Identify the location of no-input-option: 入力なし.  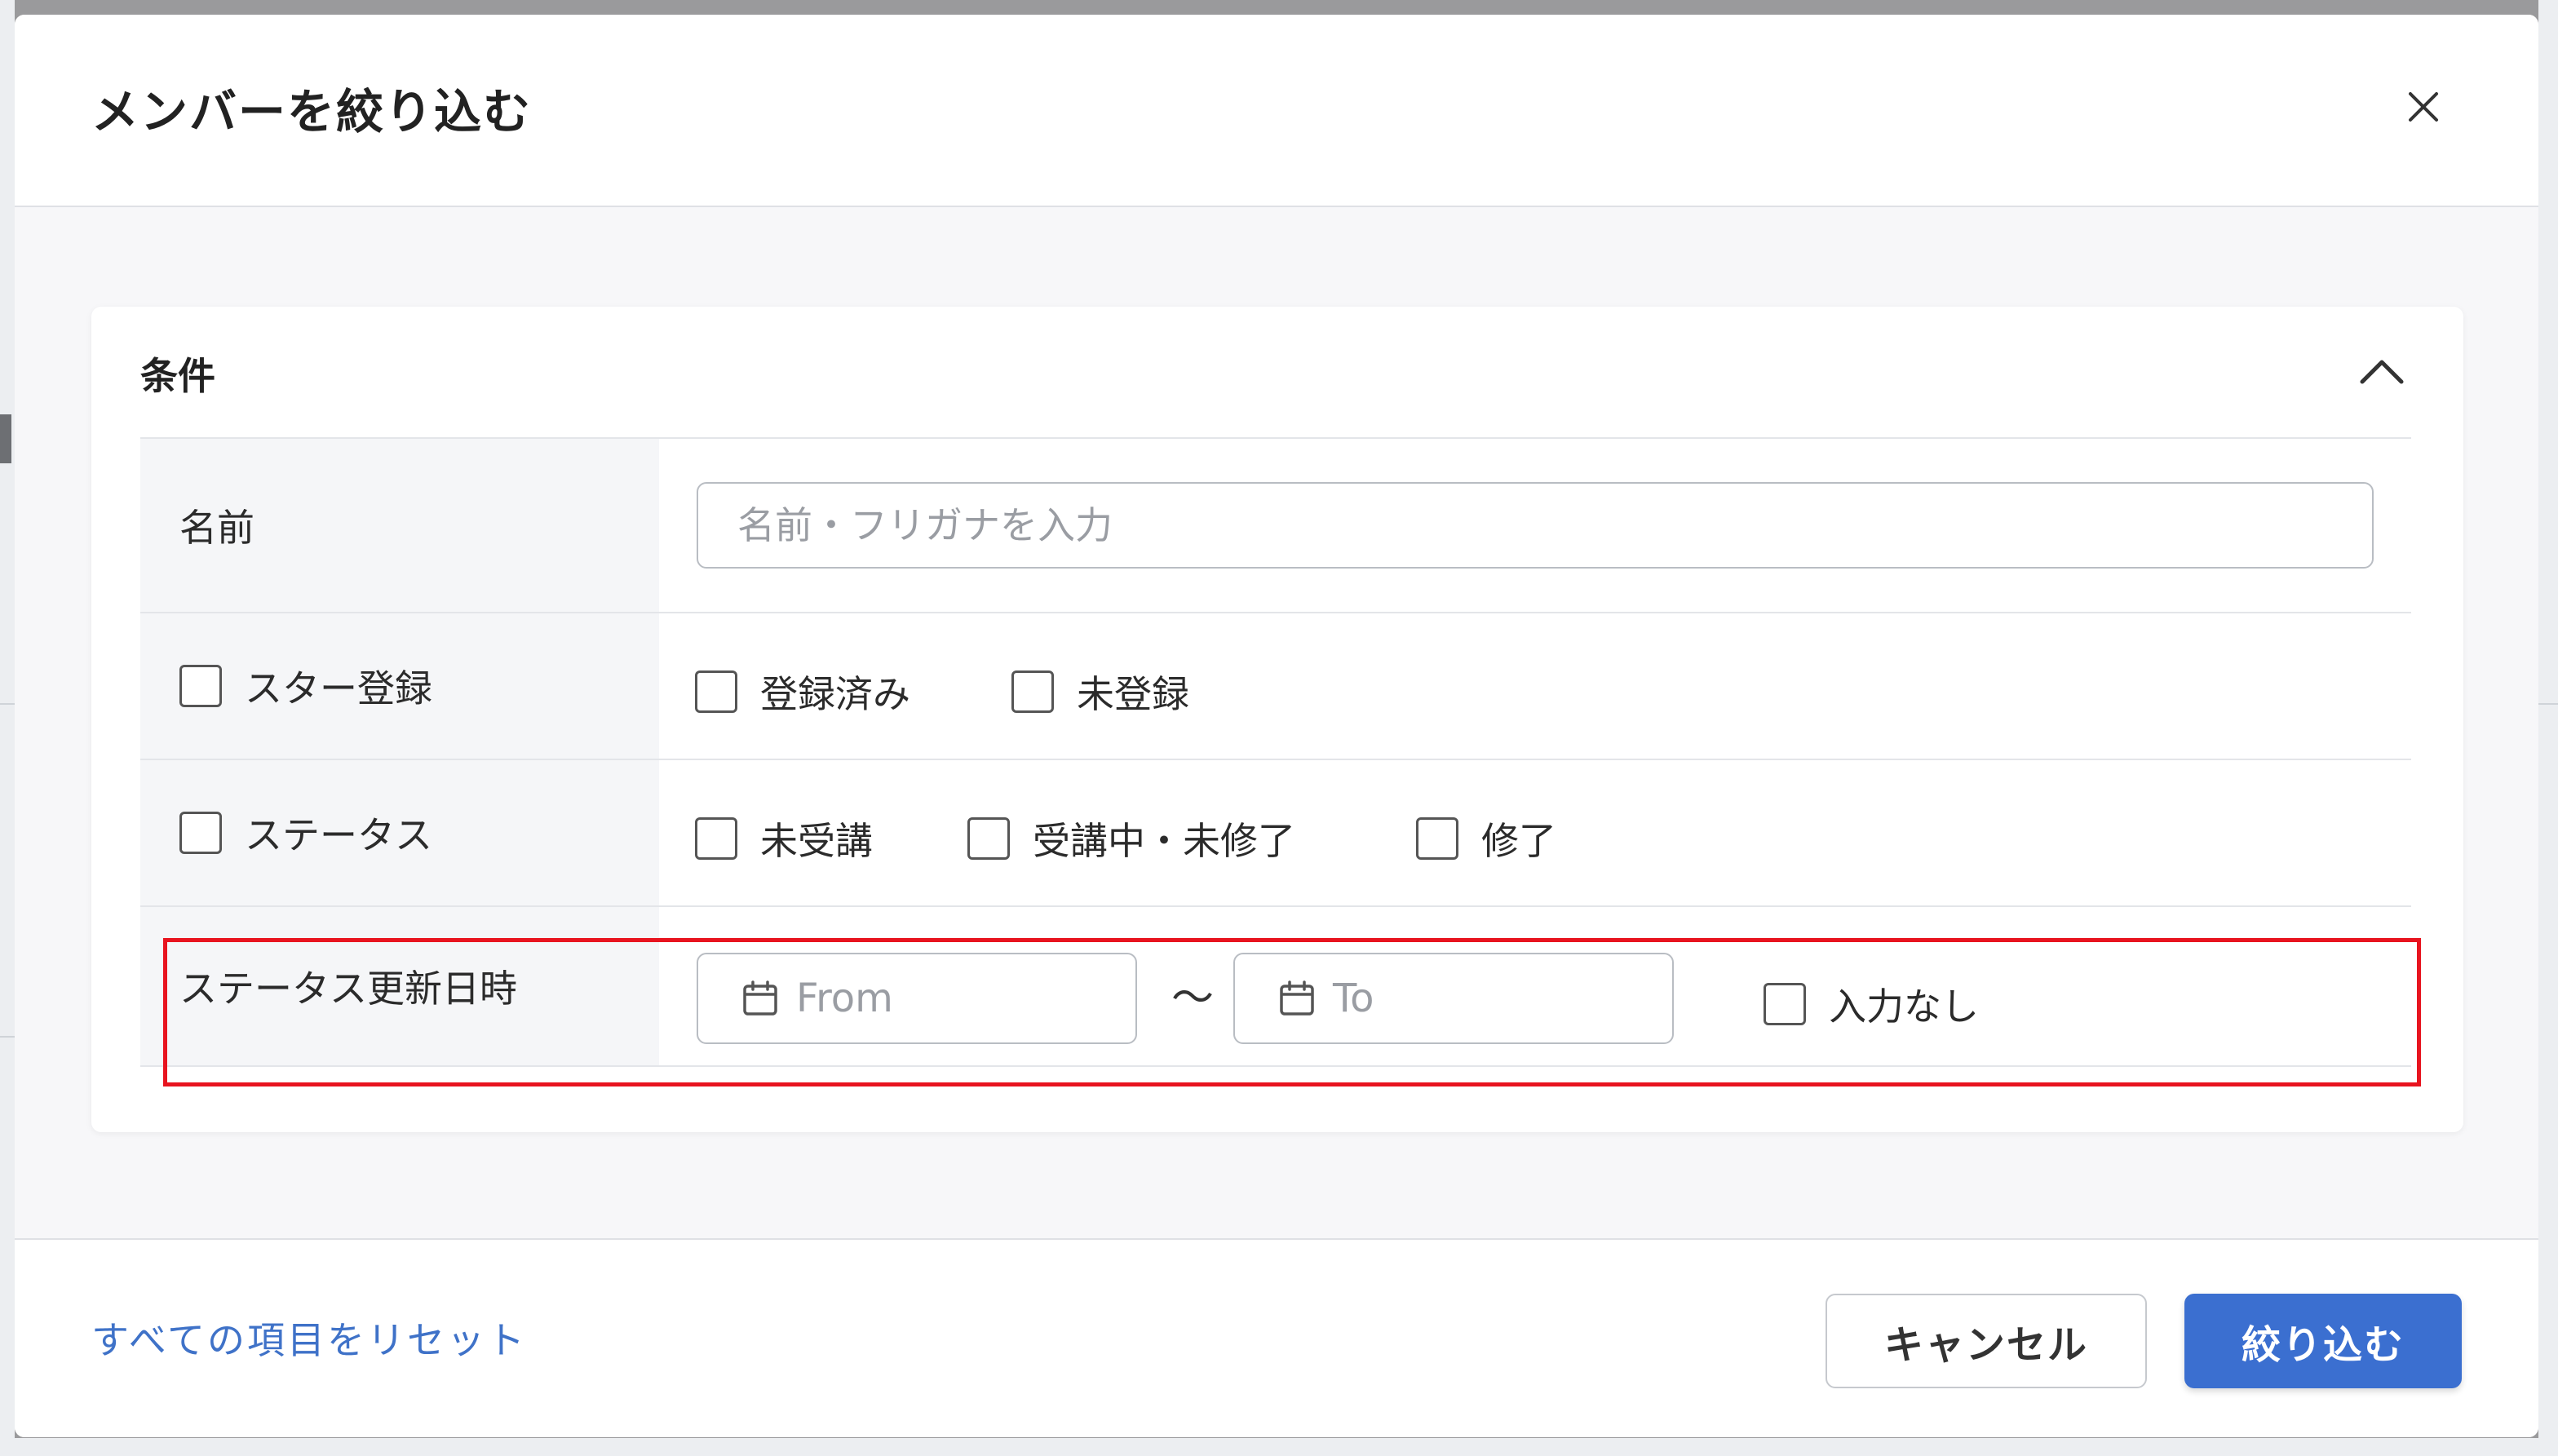
(1872, 1004).